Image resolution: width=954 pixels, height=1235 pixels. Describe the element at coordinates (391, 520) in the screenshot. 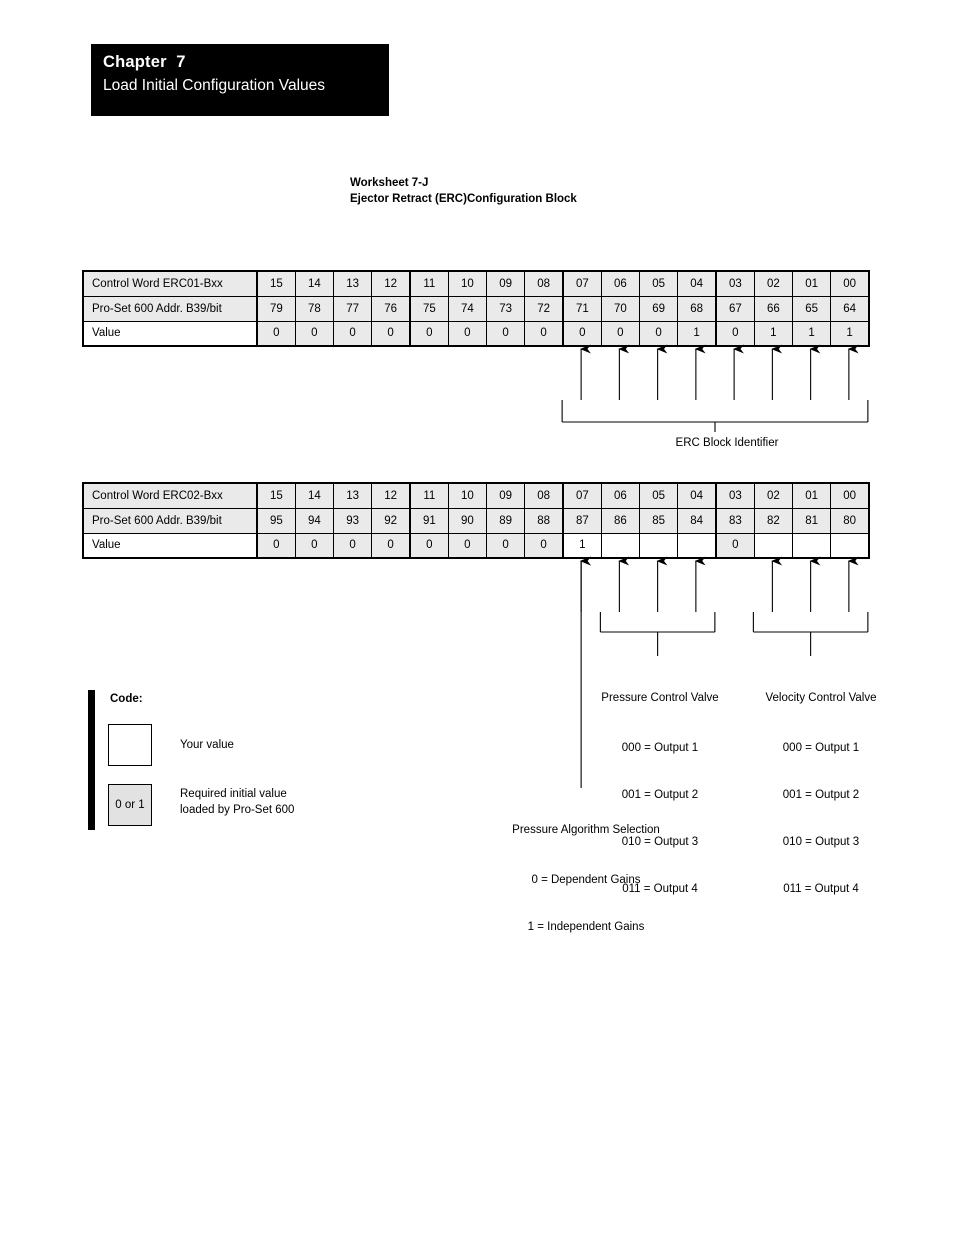

I see `address-cell: 92` at that location.